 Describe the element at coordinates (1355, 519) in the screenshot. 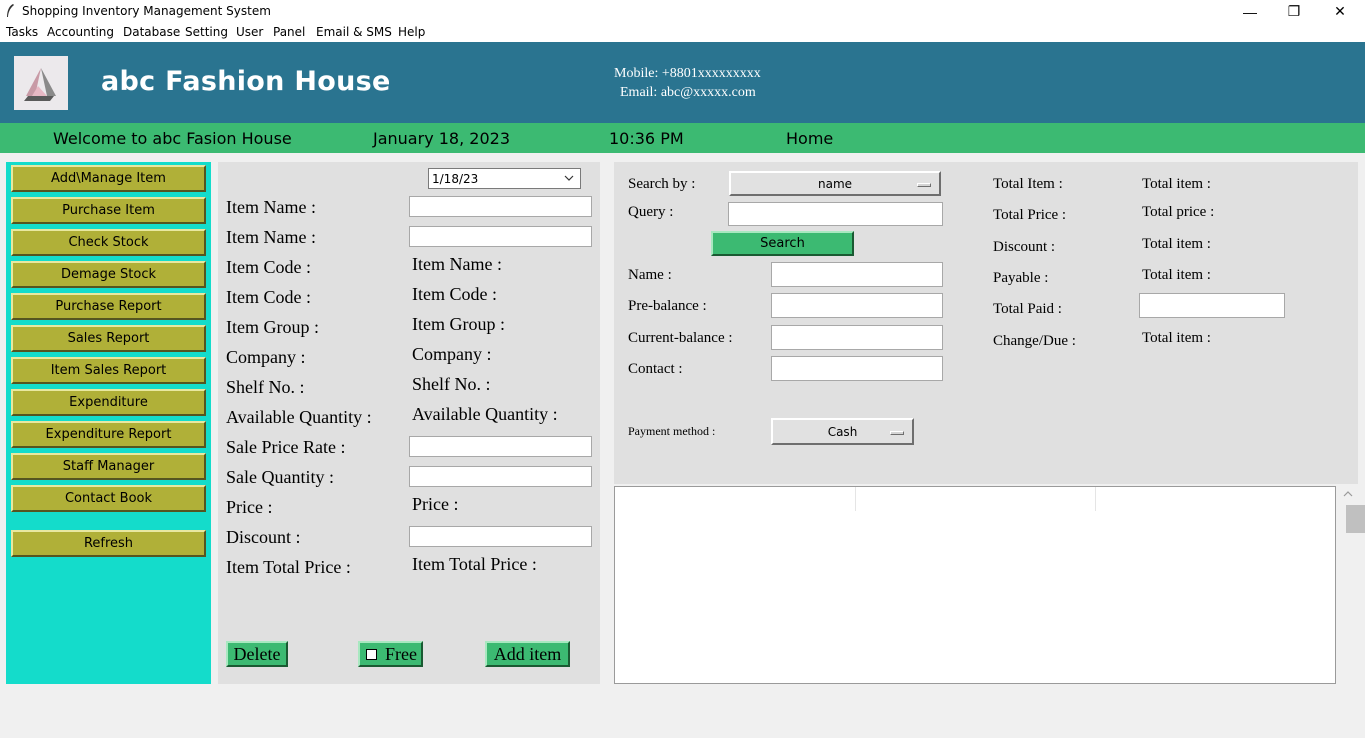

I see `scroll-thumb` at that location.